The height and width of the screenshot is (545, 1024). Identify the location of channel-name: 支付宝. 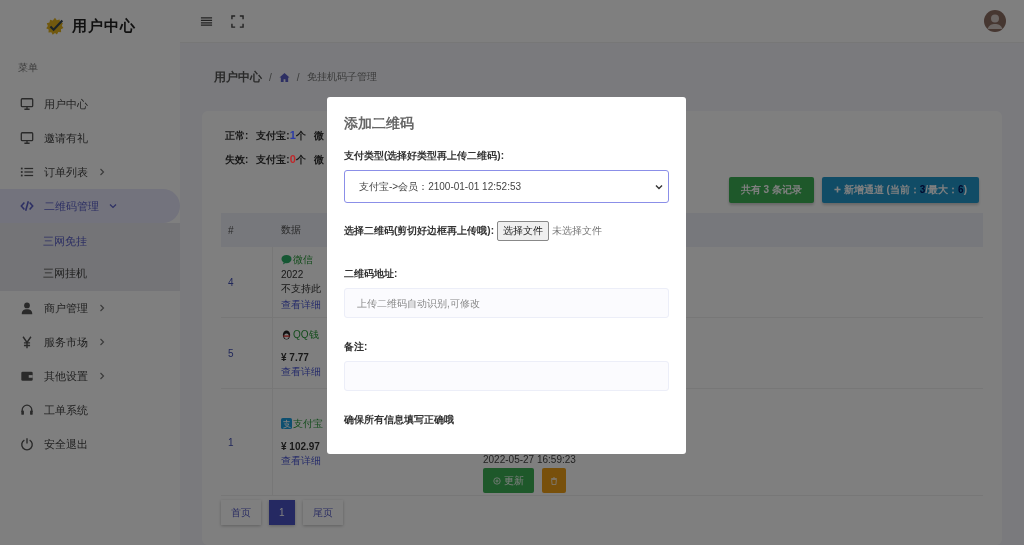
(308, 423).